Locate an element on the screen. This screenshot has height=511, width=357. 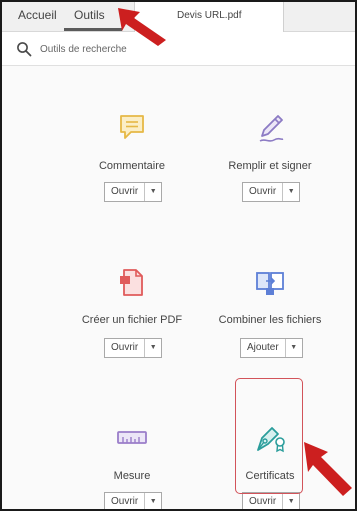
document-tab-label: Devis URL.pdf is located at coordinates (209, 15).